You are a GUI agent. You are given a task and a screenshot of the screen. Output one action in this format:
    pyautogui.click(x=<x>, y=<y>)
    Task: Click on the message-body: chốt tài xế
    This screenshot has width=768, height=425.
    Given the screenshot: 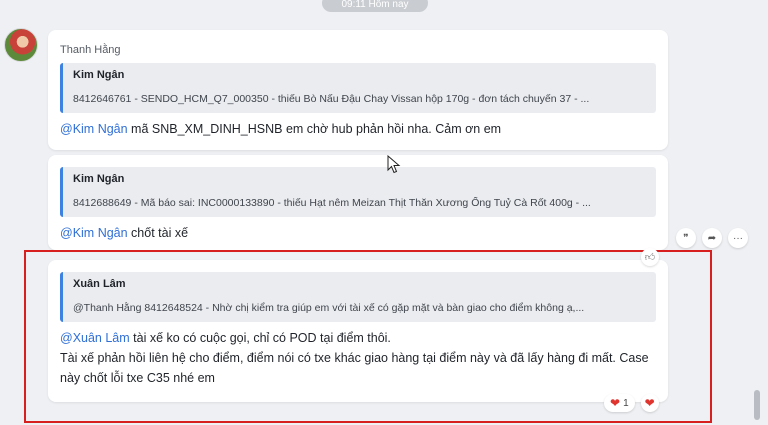 What is the action you would take?
    pyautogui.click(x=158, y=233)
    